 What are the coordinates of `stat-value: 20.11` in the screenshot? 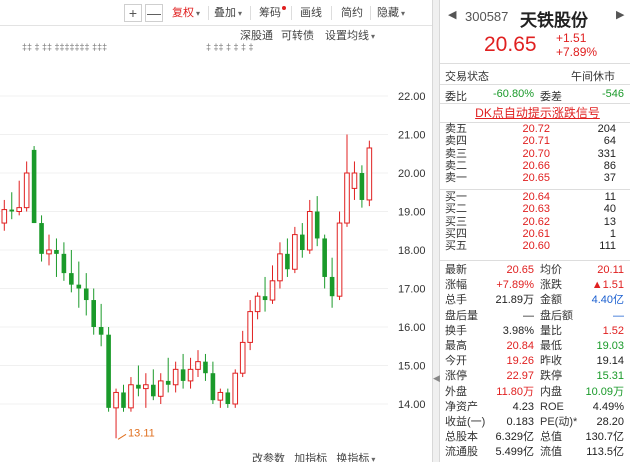 It's located at (610, 270).